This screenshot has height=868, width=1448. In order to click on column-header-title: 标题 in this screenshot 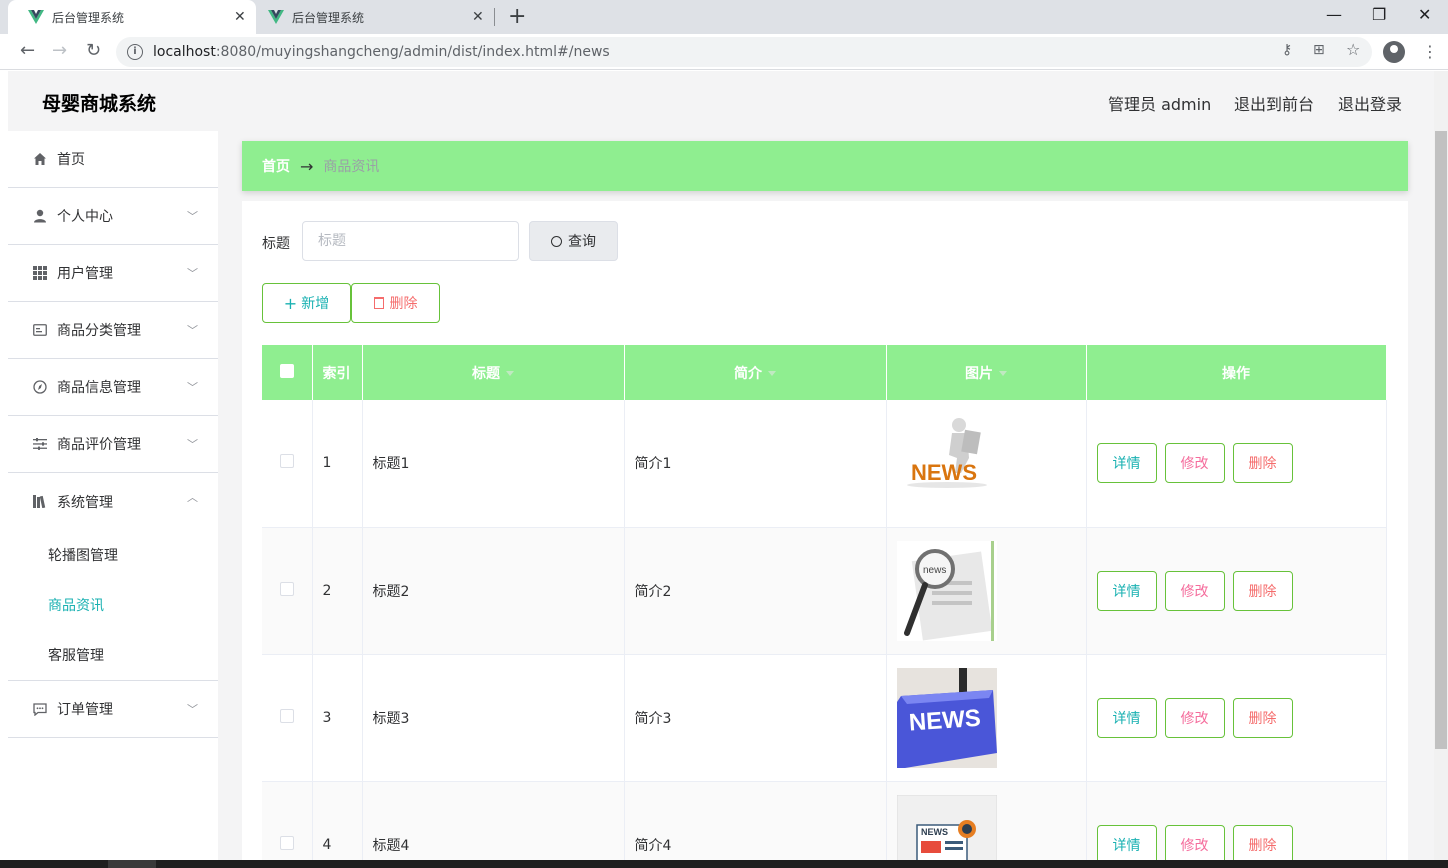, I will do `click(493, 372)`.